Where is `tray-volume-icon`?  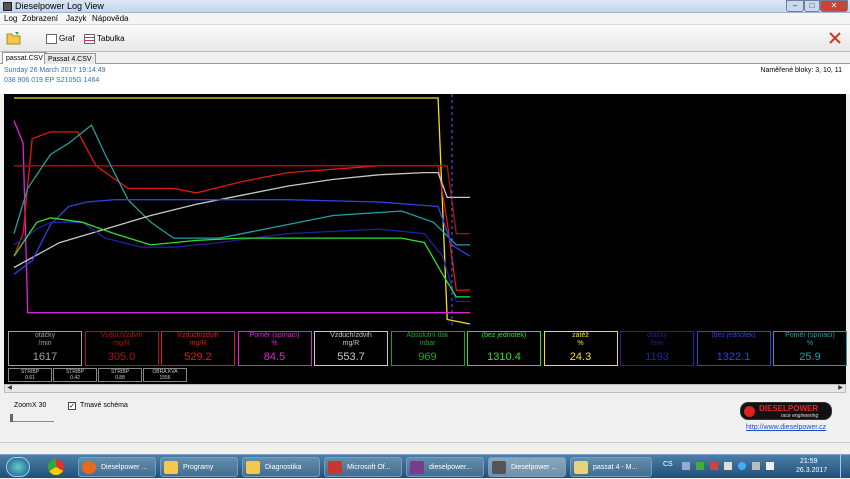
tray-volume-icon is located at coordinates (770, 466).